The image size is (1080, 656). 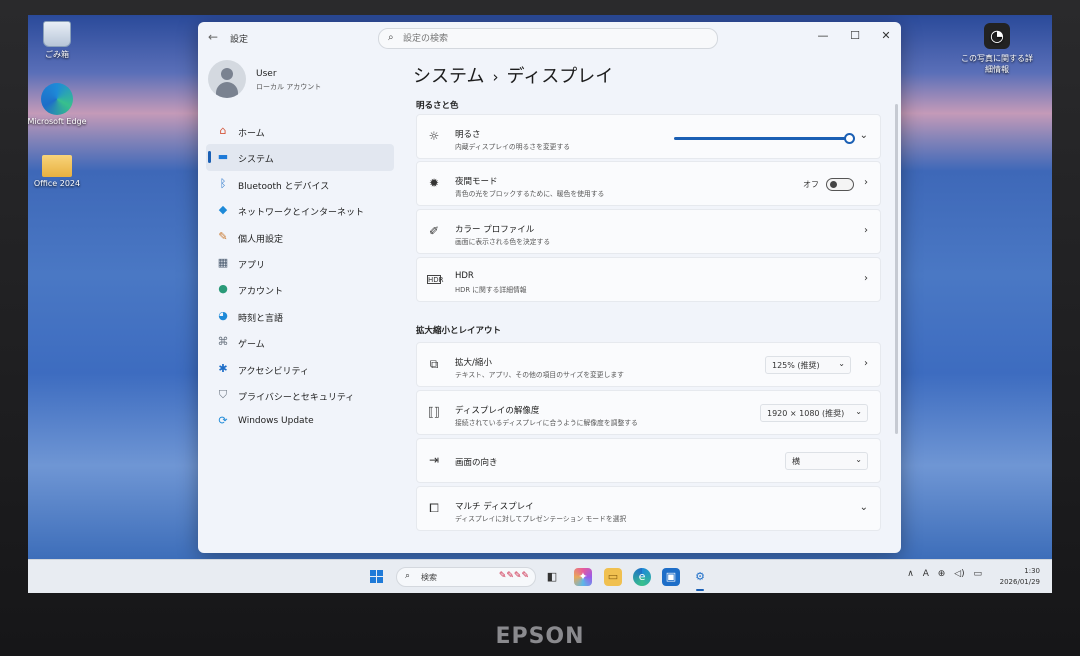 What do you see at coordinates (252, 265) in the screenshot?
I see `sidebar-item-label: アプリ` at bounding box center [252, 265].